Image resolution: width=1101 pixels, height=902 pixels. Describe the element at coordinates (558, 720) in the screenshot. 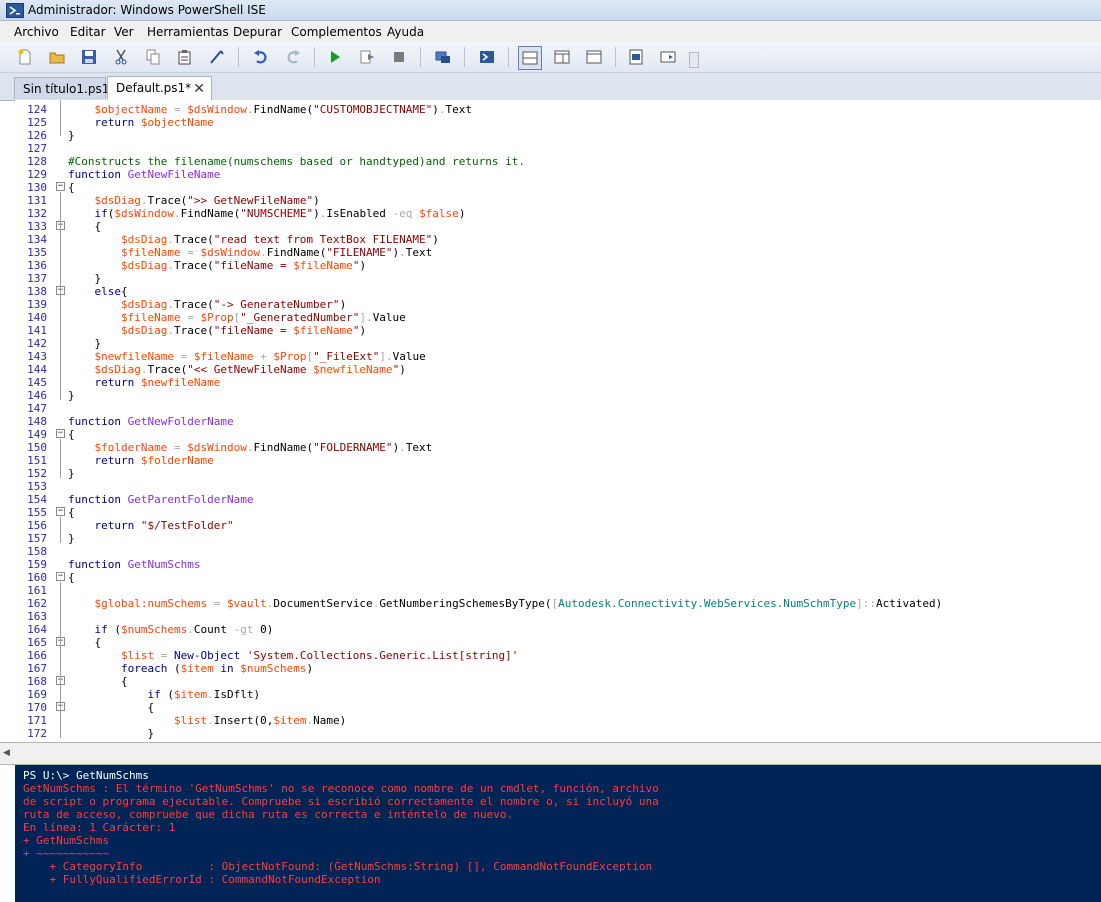

I see `code-line: 171 $list.Insert(0,$item.Name)` at that location.